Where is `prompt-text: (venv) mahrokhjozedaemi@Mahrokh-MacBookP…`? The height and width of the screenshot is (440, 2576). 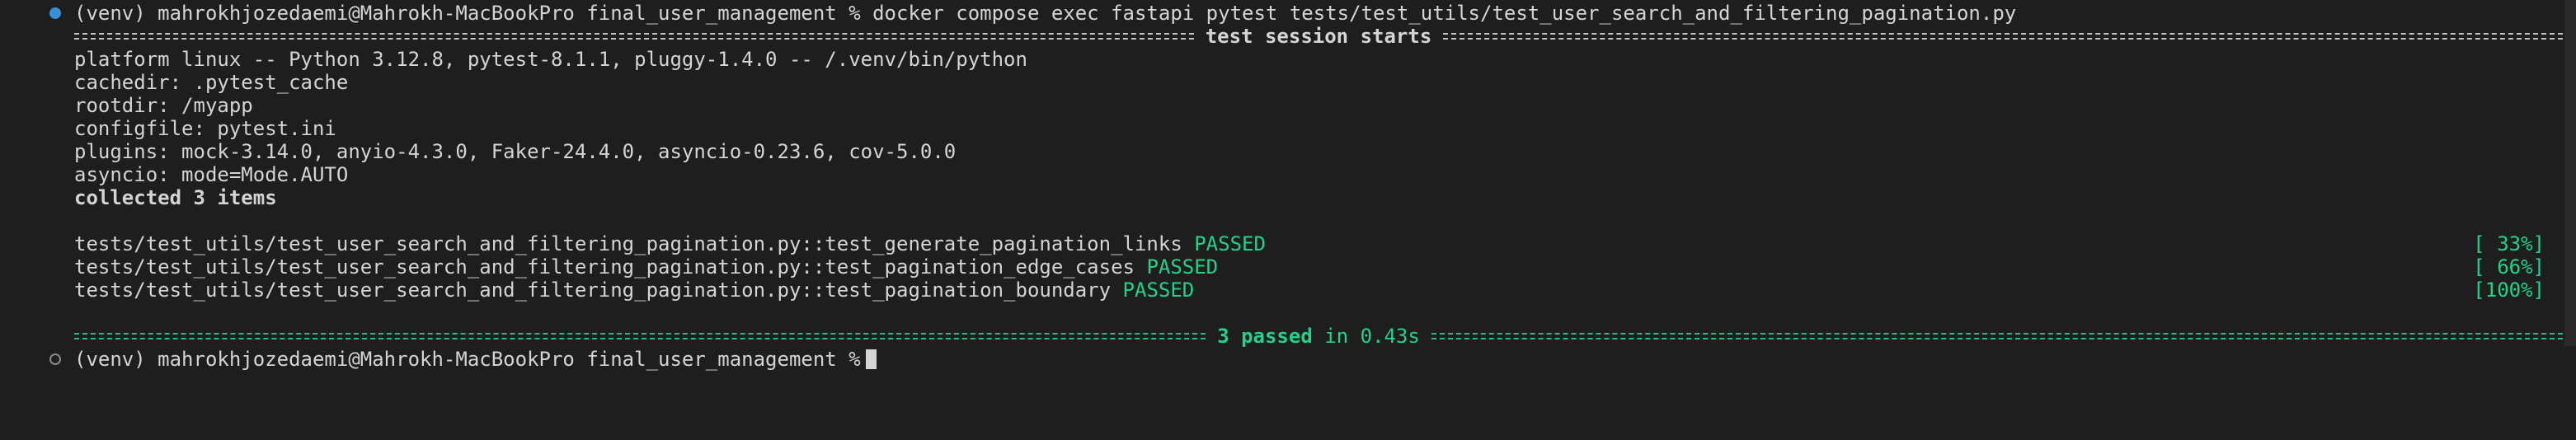 prompt-text: (venv) mahrokhjozedaemi@Mahrokh-MacBookP… is located at coordinates (467, 359).